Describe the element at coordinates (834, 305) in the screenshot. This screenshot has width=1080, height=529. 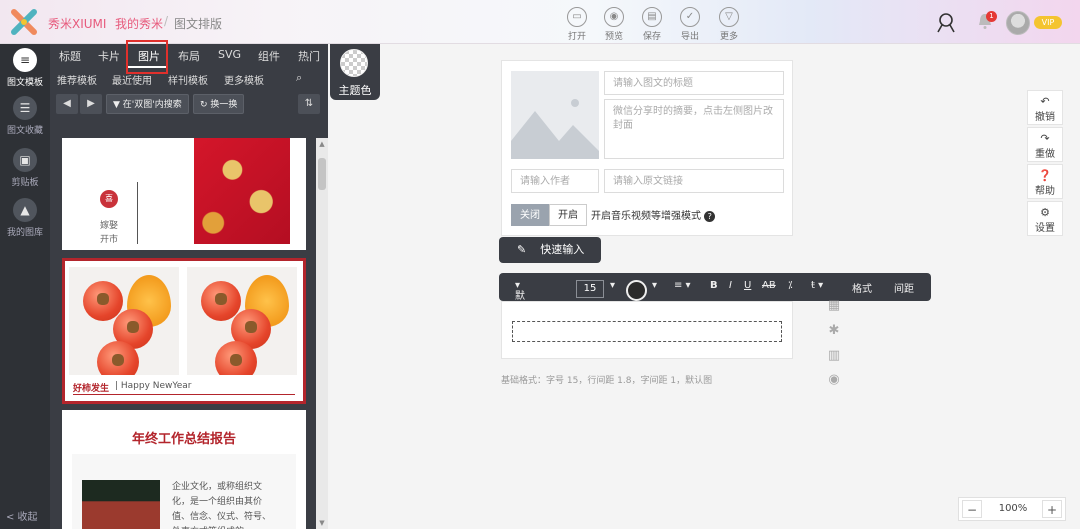
I see `grid-icon: ▦` at that location.